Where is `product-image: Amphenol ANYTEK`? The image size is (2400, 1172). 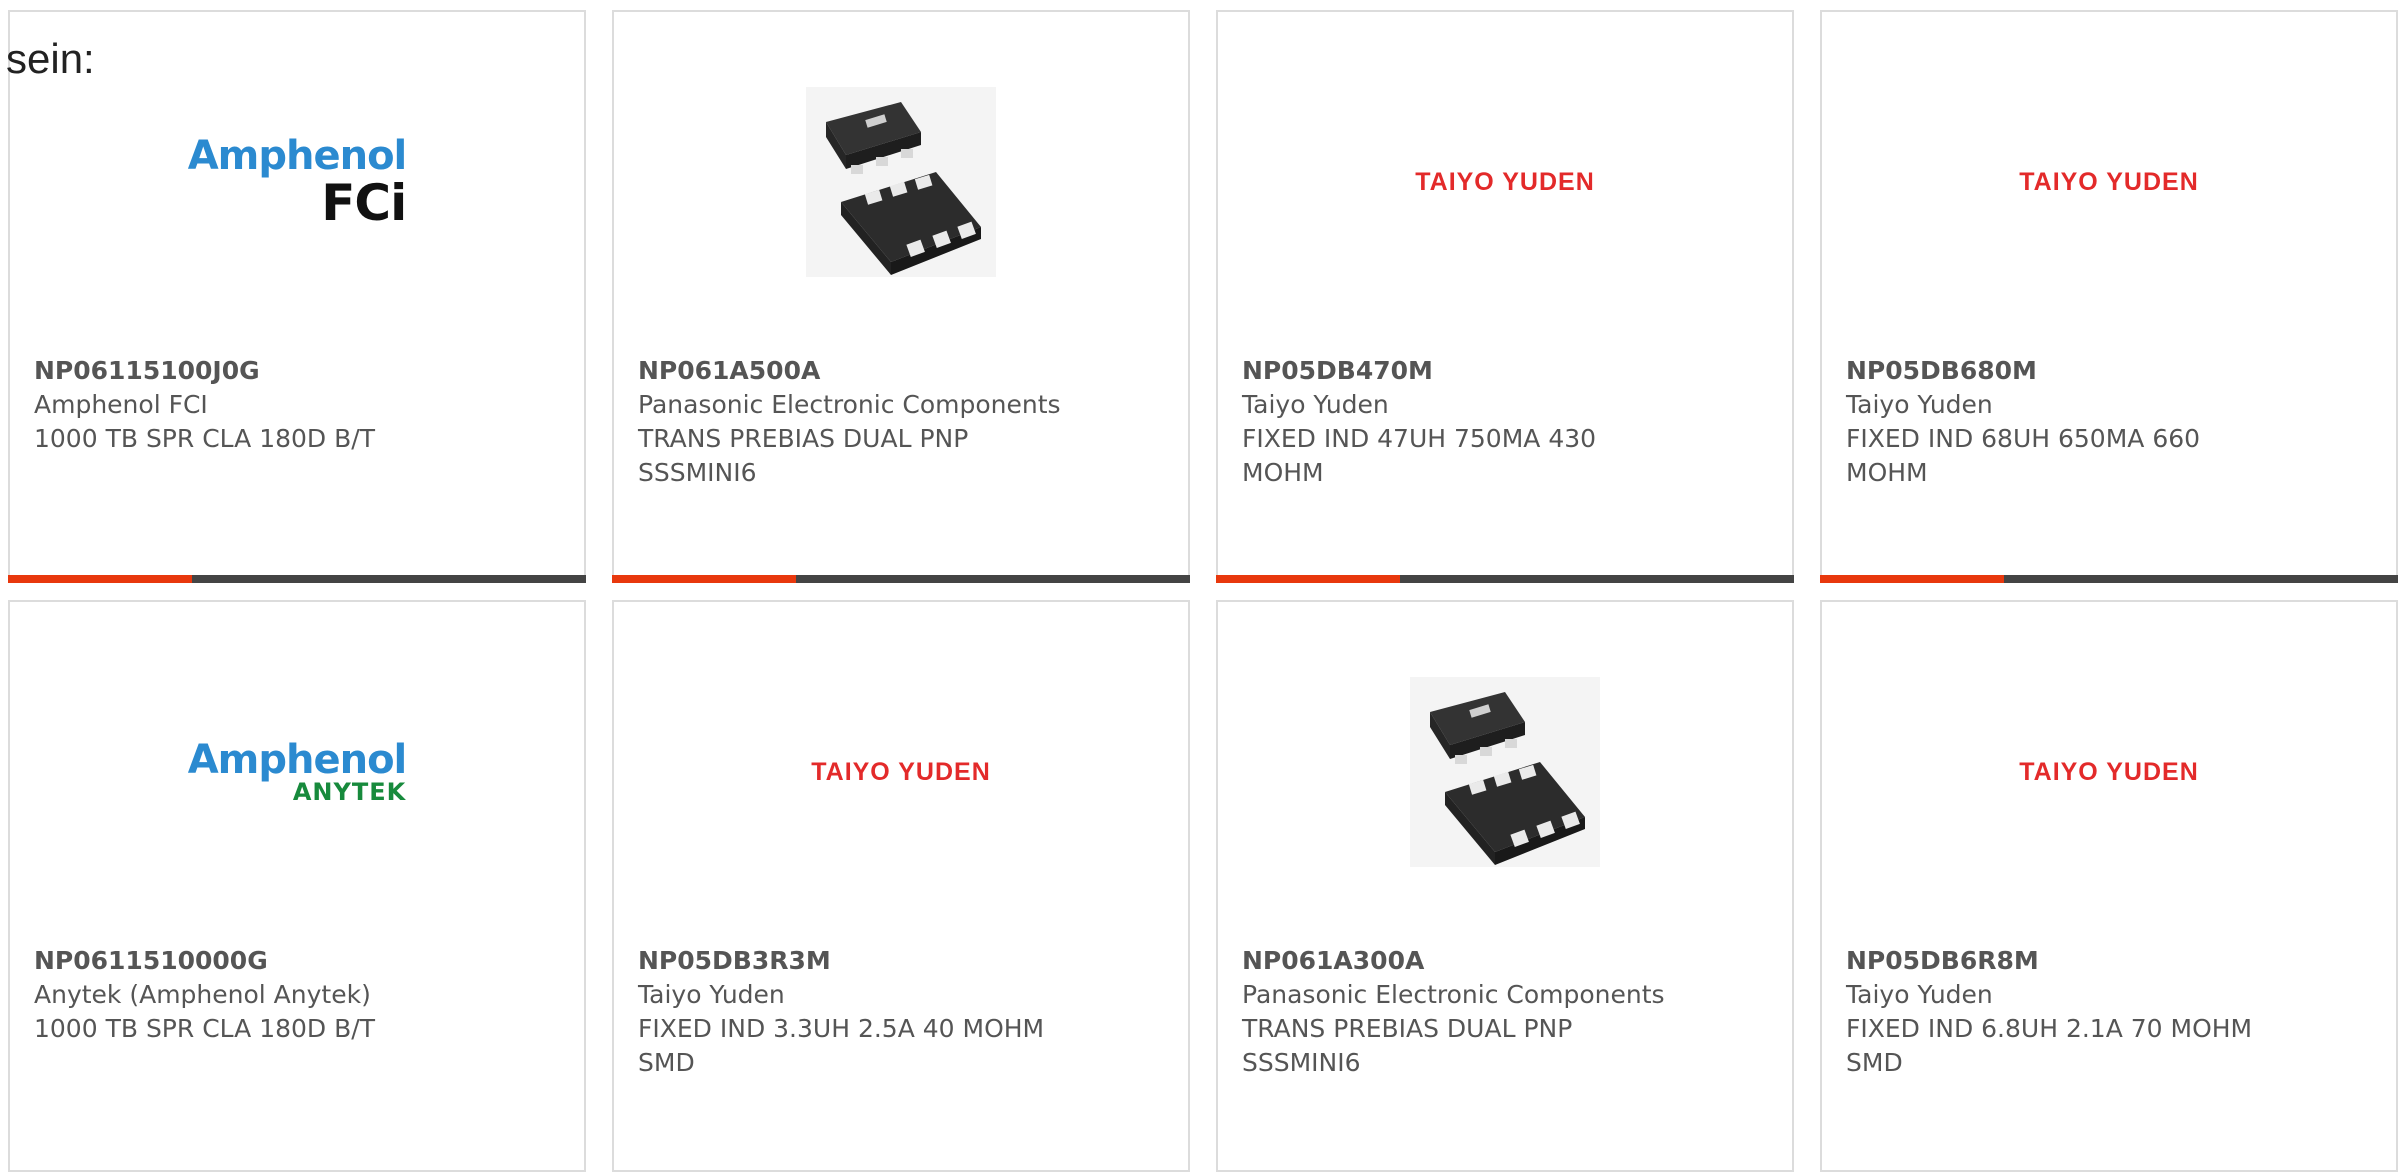
product-image: Amphenol ANYTEK is located at coordinates (297, 772).